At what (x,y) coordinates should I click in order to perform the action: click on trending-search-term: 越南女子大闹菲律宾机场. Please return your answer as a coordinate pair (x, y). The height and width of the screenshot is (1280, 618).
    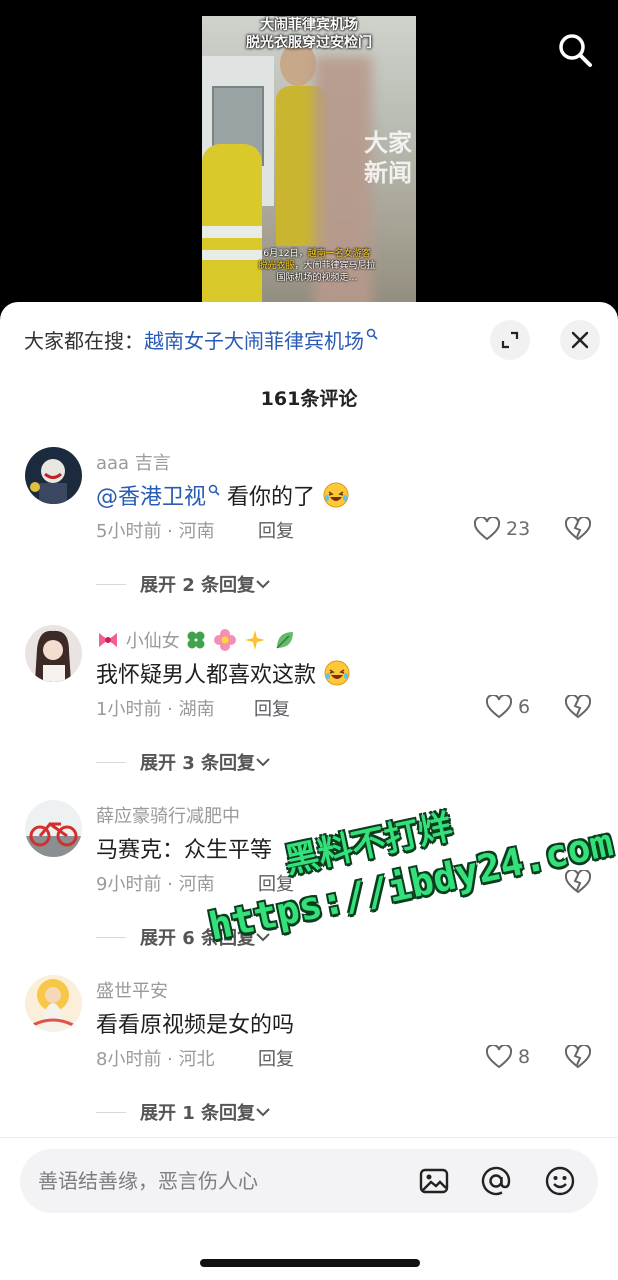
    Looking at the image, I should click on (254, 341).